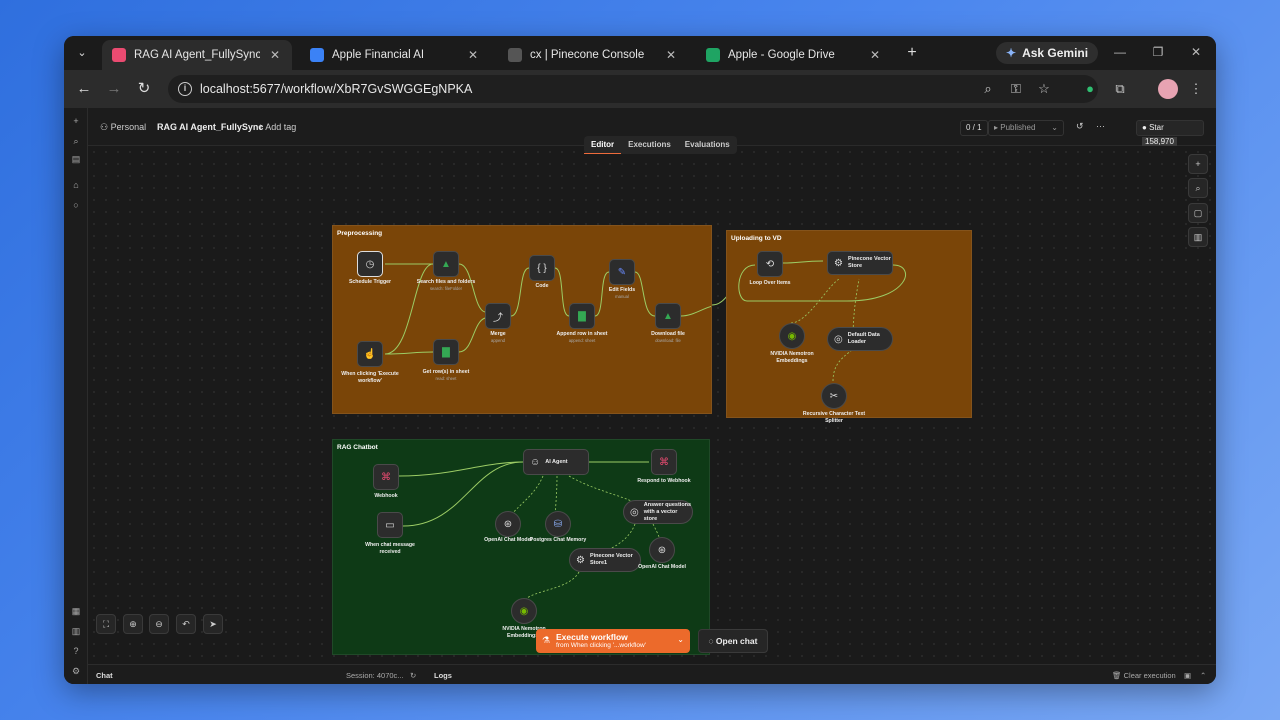 Image resolution: width=1280 pixels, height=720 pixels. I want to click on back-icon: ←, so click(84, 89).